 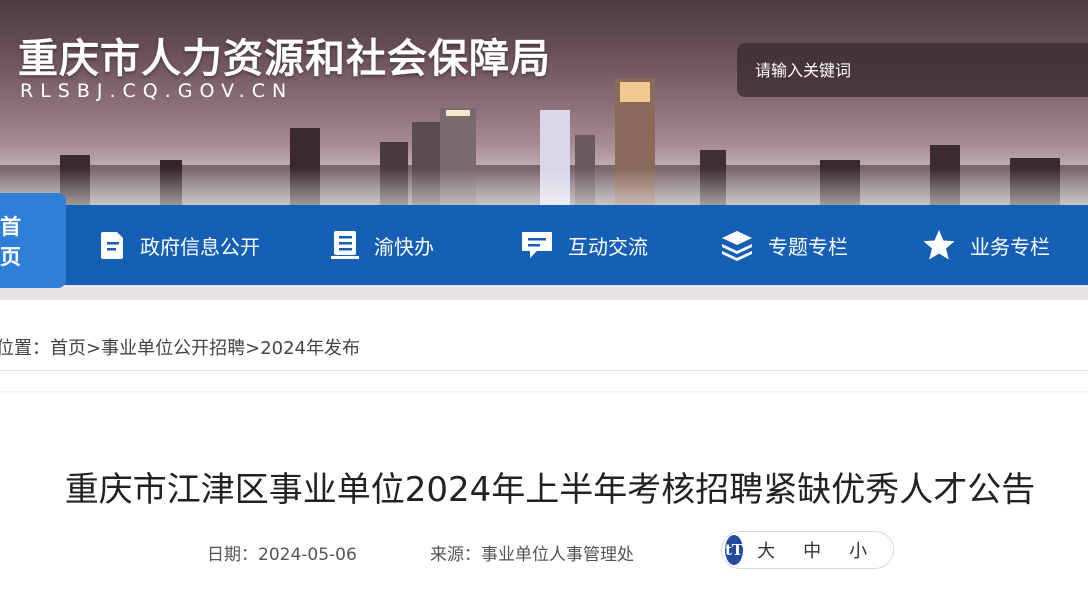 What do you see at coordinates (173, 348) in the screenshot?
I see `breadcrumb-recruitment-link: 事业单位公开招聘` at bounding box center [173, 348].